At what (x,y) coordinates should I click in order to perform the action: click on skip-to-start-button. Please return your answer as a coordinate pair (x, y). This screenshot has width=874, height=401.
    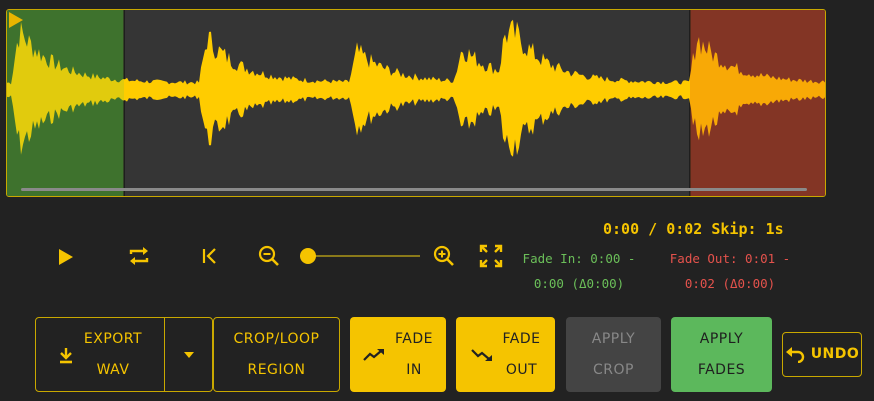
    Looking at the image, I should click on (210, 256).